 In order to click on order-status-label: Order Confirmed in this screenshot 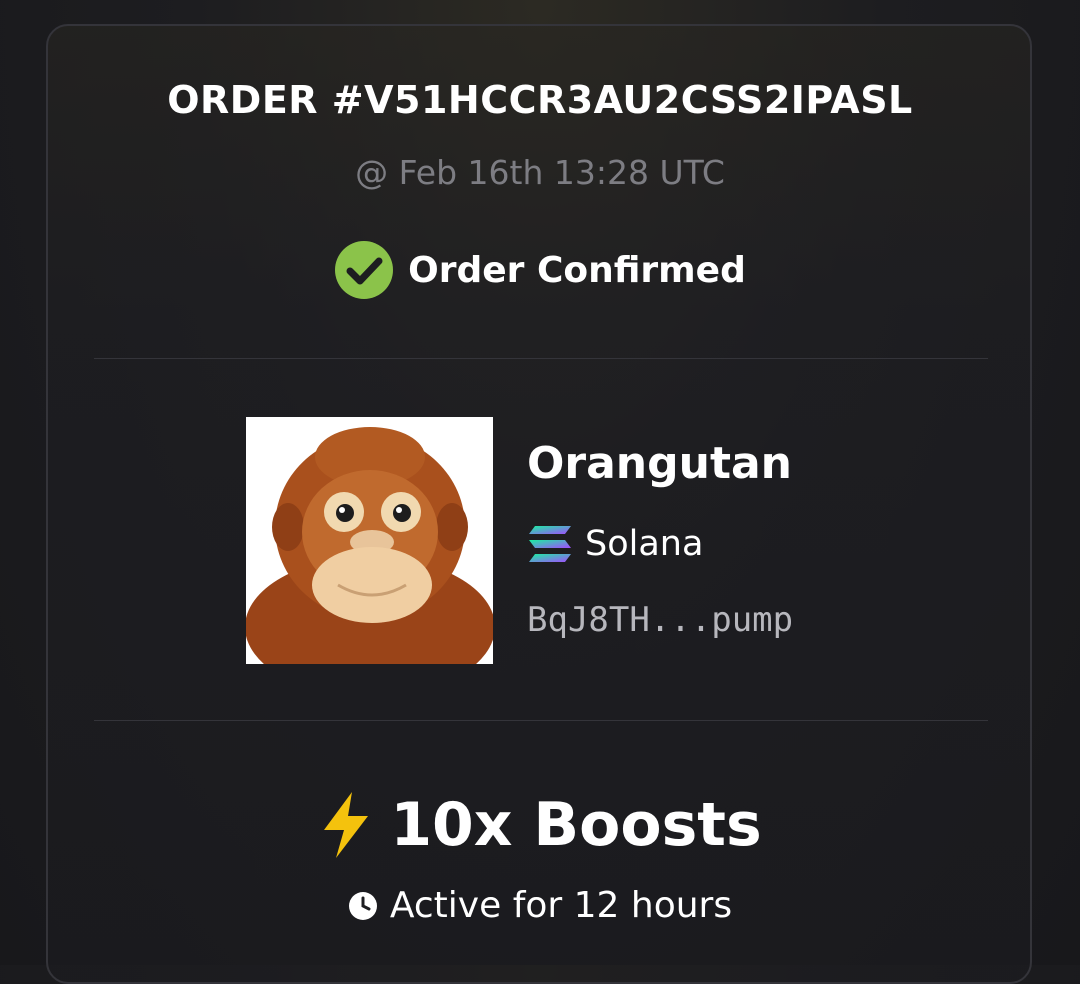, I will do `click(577, 270)`.